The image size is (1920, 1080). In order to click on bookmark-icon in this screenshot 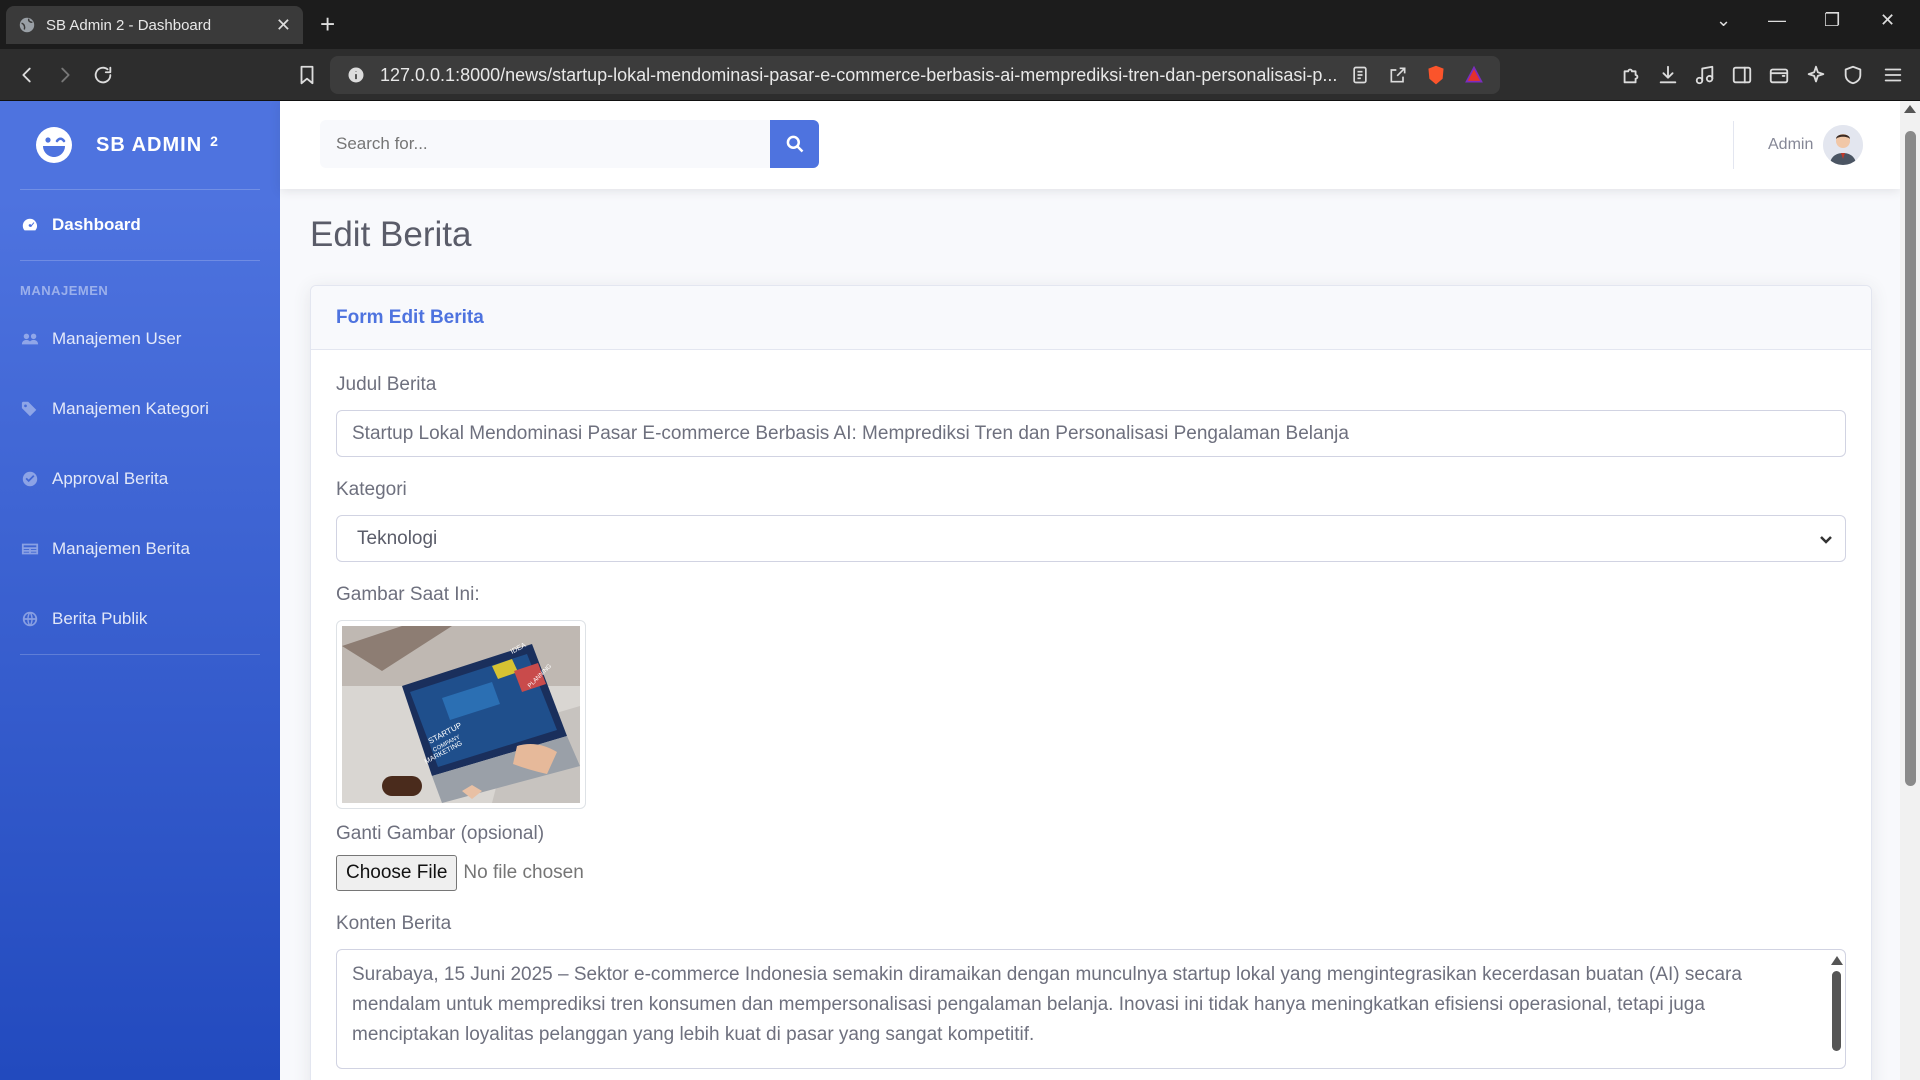, I will do `click(307, 75)`.